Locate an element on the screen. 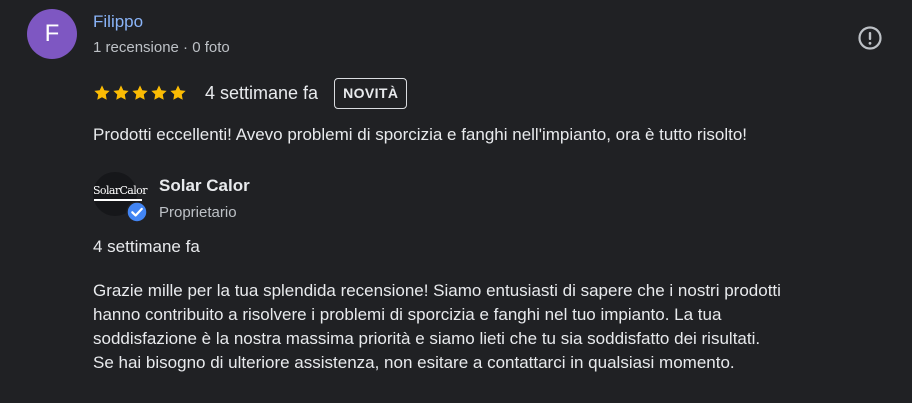 This screenshot has height=403, width=912. owner-name: Solar Calor is located at coordinates (204, 186).